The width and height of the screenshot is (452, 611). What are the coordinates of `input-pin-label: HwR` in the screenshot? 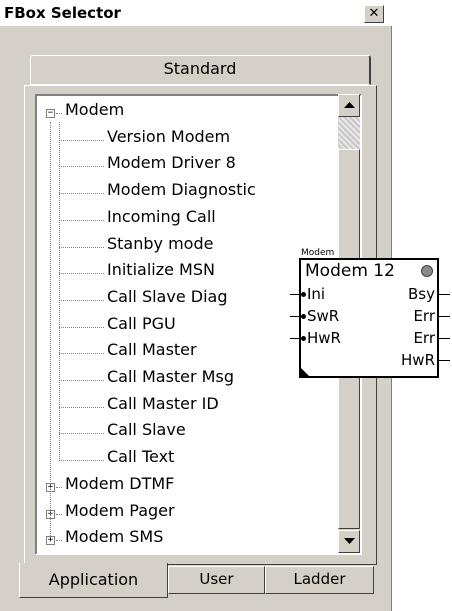 It's located at (324, 338).